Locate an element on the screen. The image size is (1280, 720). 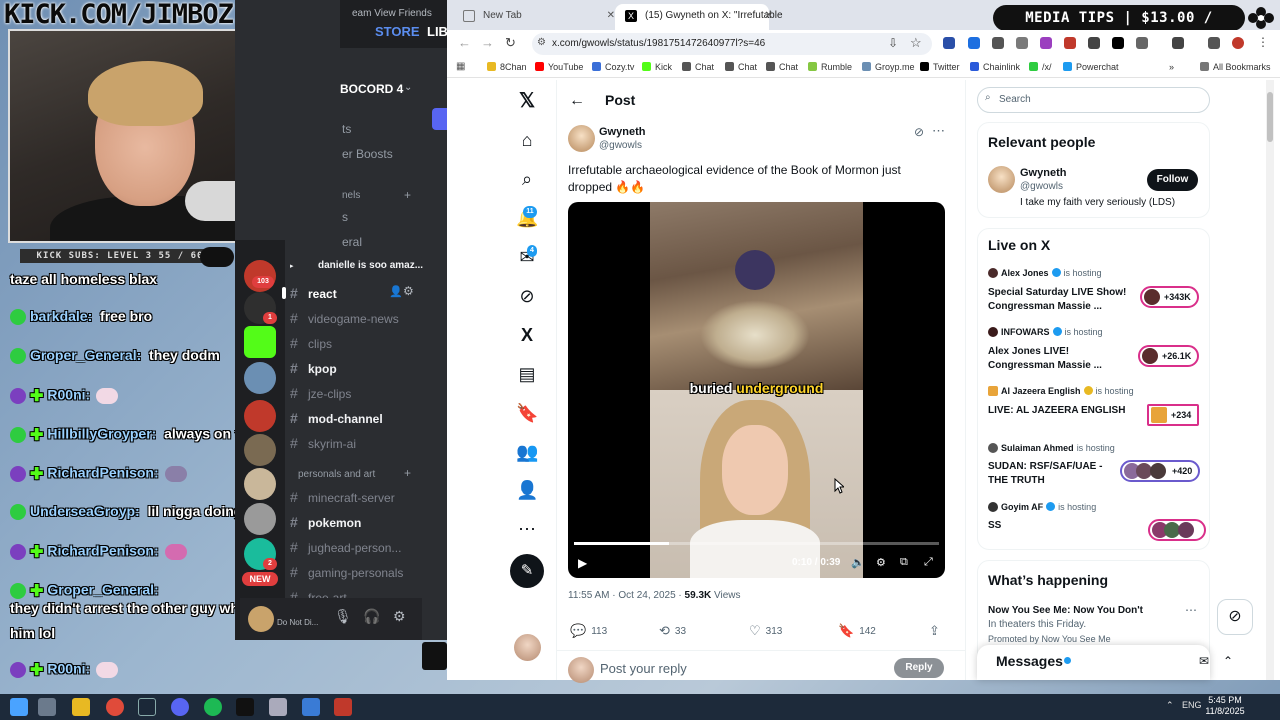
tab-new-tab: New Tab ✕ is located at coordinates (534, 17).